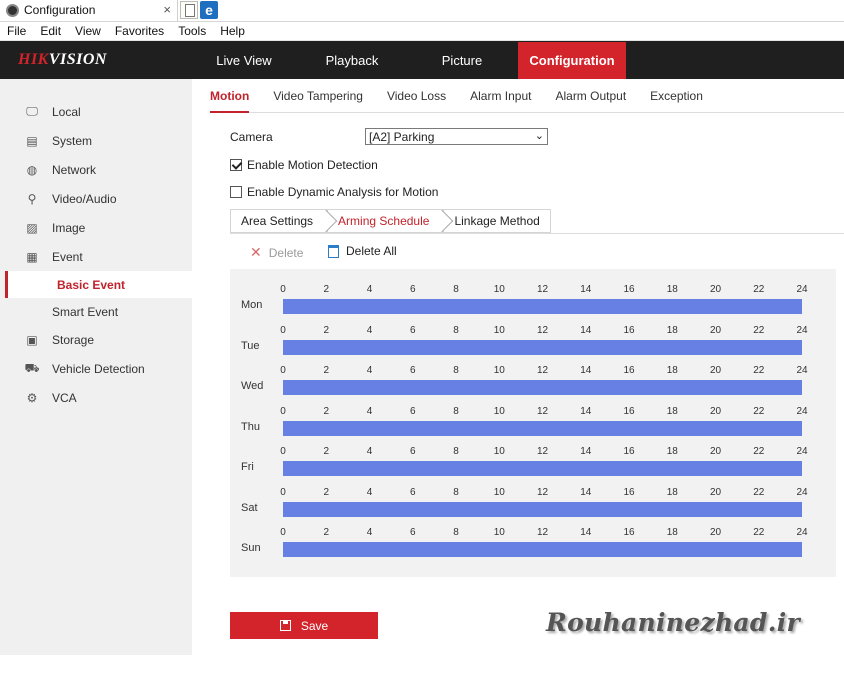 The image size is (844, 680). I want to click on sidebar-item-label: Vehicle Detection, so click(98, 368).